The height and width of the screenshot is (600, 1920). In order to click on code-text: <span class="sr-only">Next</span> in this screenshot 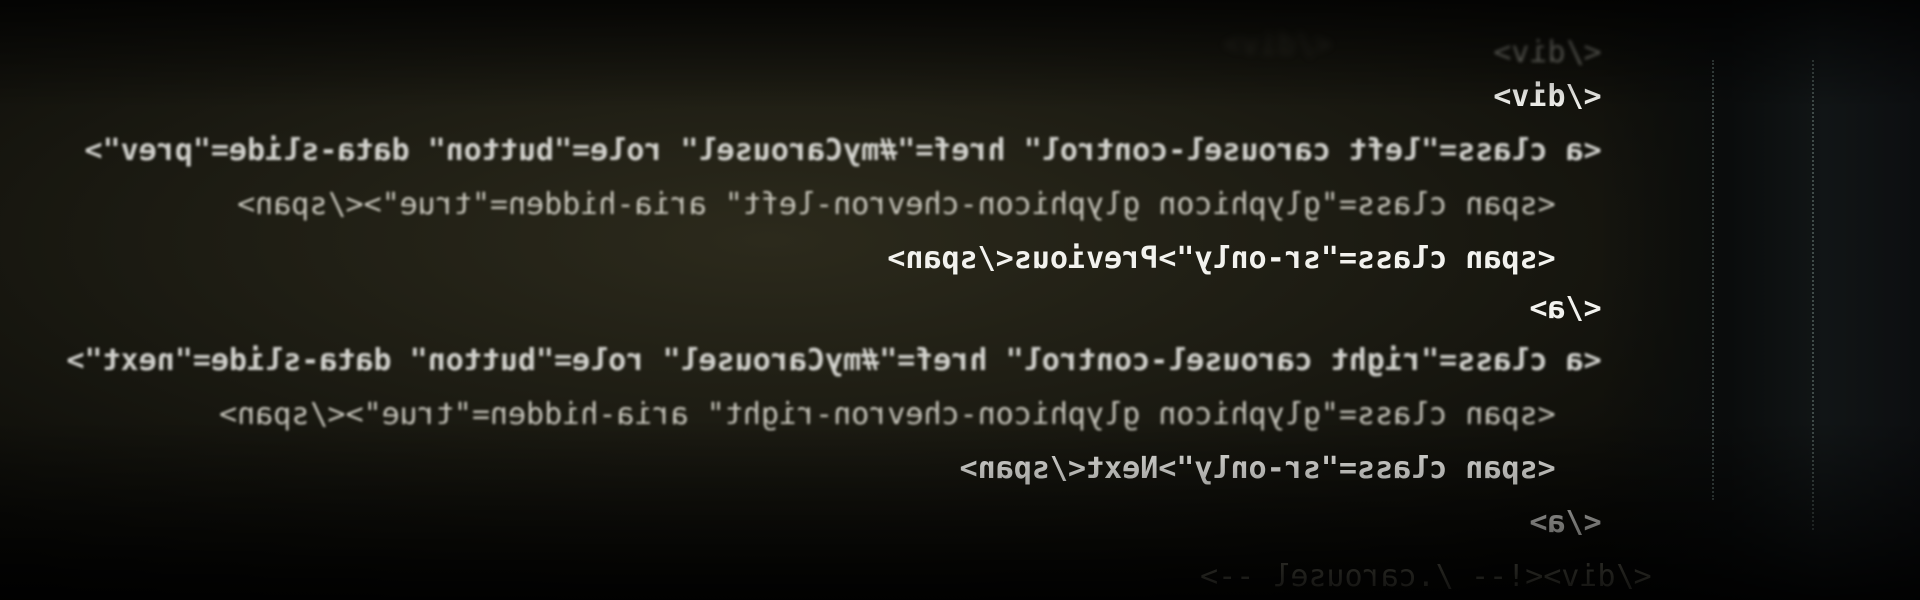, I will do `click(1257, 468)`.